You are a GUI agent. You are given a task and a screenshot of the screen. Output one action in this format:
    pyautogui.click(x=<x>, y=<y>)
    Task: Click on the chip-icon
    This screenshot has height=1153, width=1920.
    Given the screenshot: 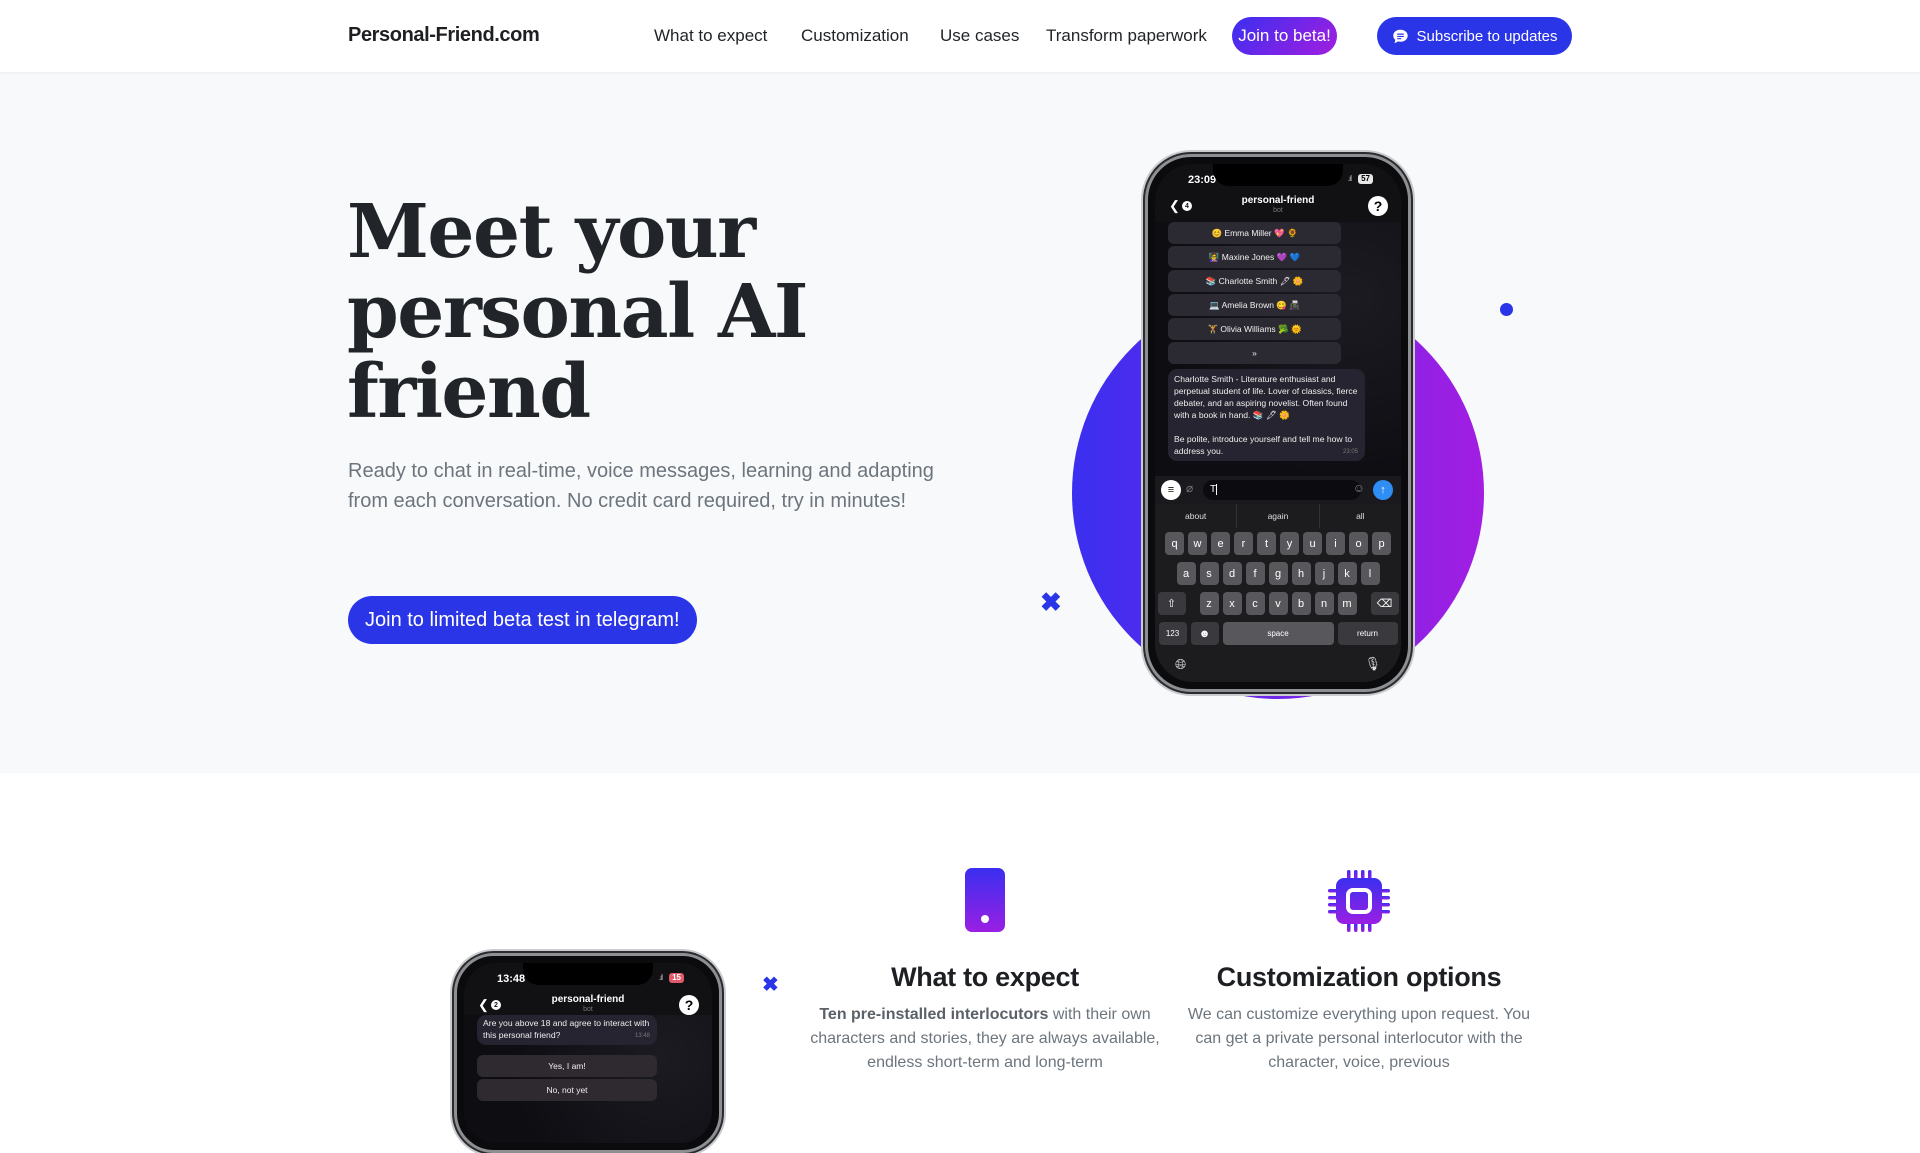 What is the action you would take?
    pyautogui.click(x=1359, y=901)
    